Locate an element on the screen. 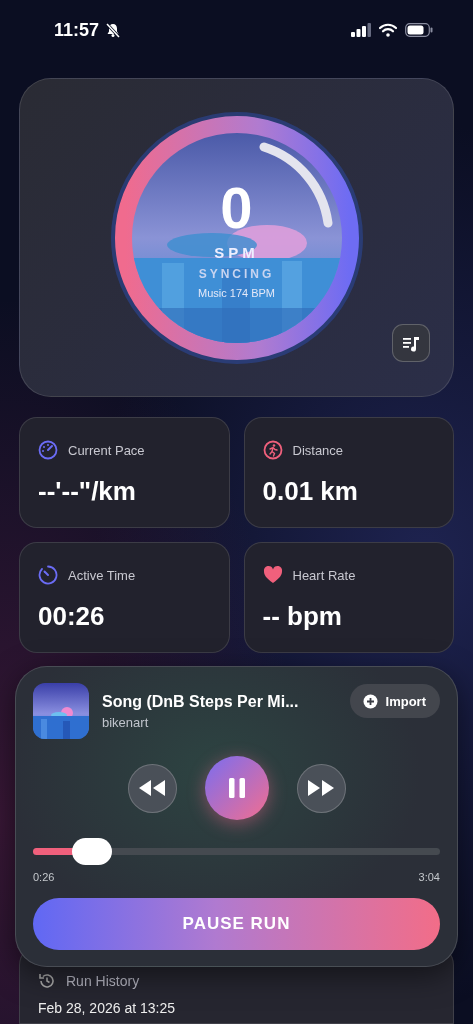  total-time: 3:04 is located at coordinates (429, 877).